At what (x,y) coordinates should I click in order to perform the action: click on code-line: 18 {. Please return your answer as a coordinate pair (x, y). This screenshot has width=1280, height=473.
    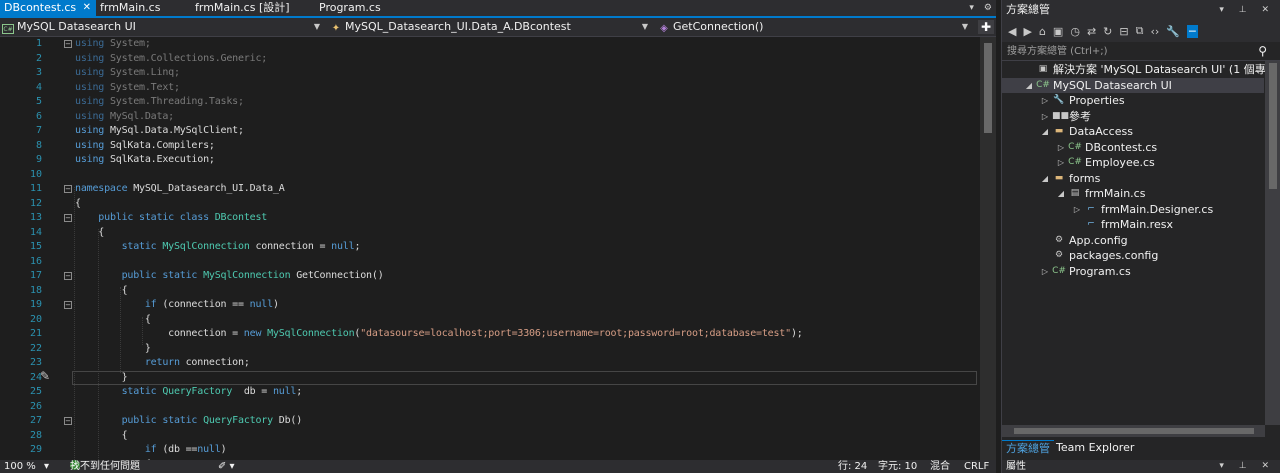
    Looking at the image, I should click on (490, 291).